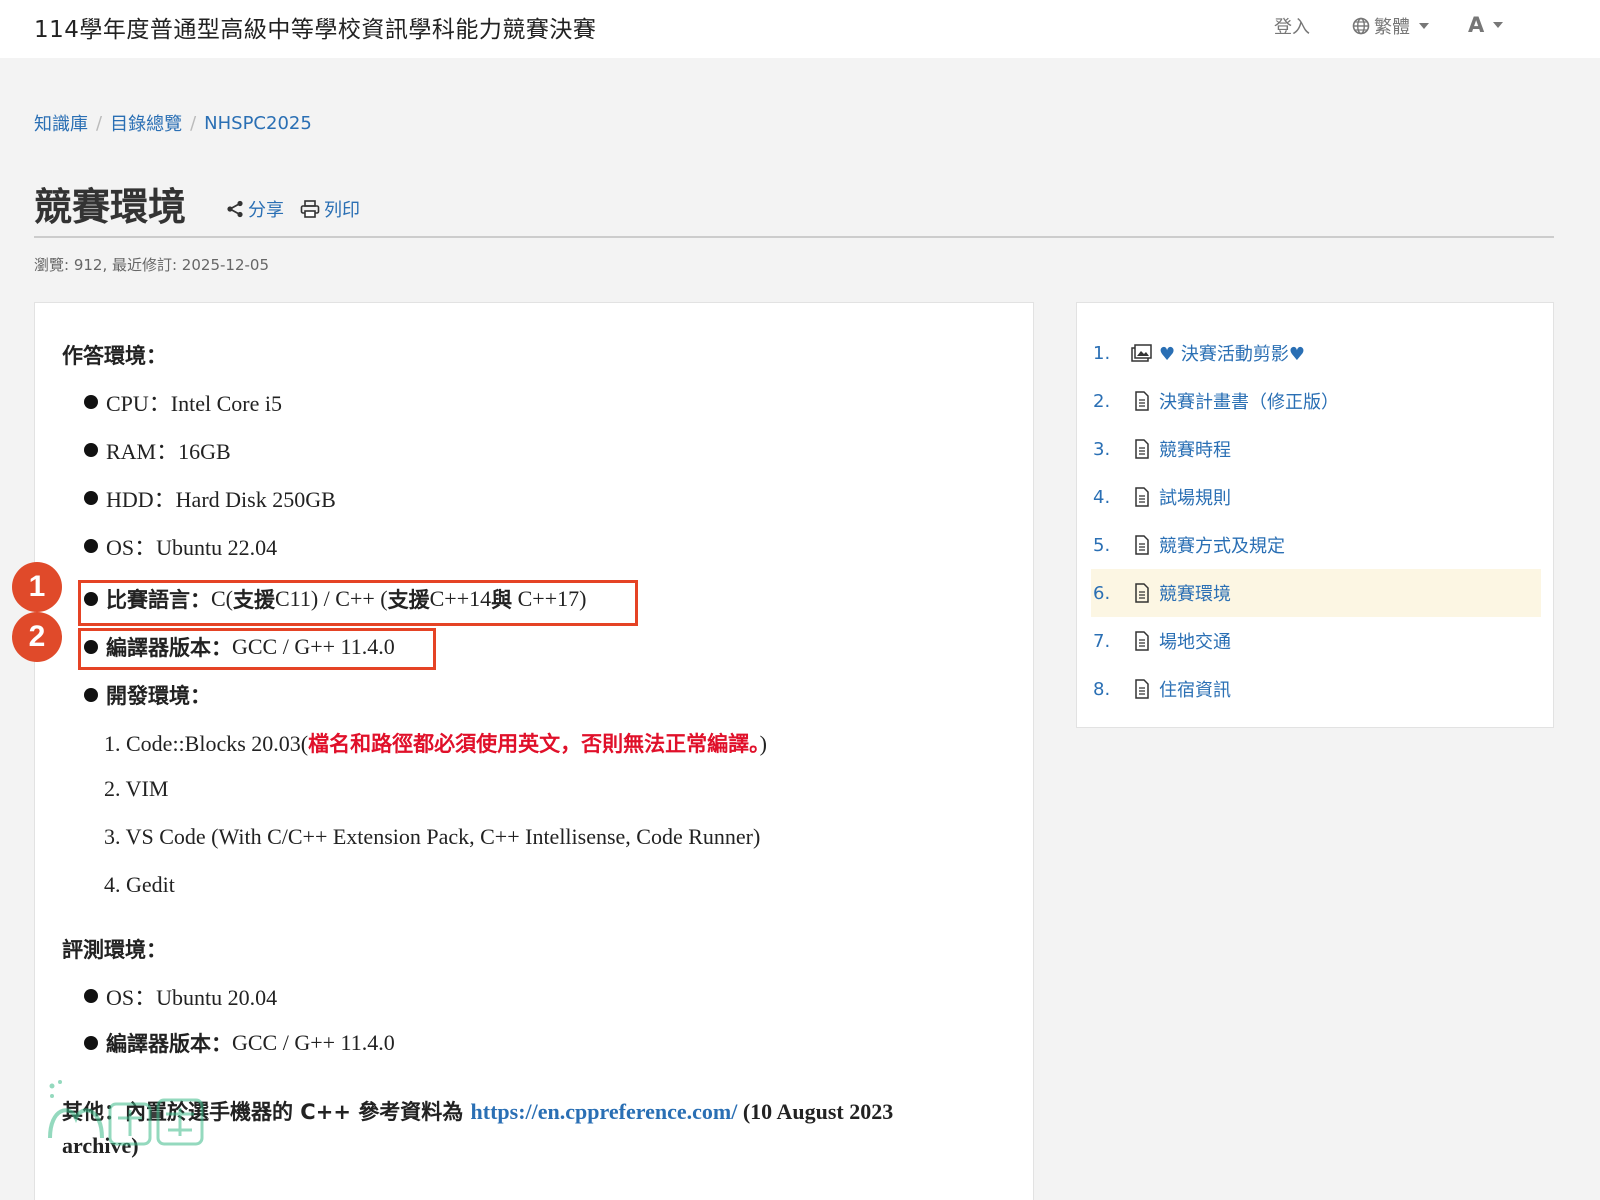 This screenshot has width=1600, height=1200. Describe the element at coordinates (1316, 353) in the screenshot. I see `toc-item-activity-gallery: 1. ♥ 決賽活動剪影♥` at that location.